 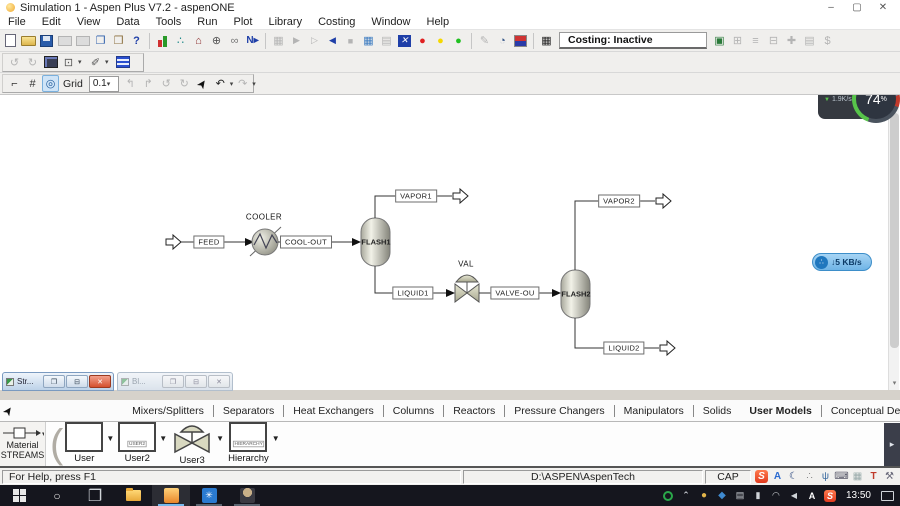 I want to click on stream-label-liquid1: LIQUID1, so click(x=413, y=293).